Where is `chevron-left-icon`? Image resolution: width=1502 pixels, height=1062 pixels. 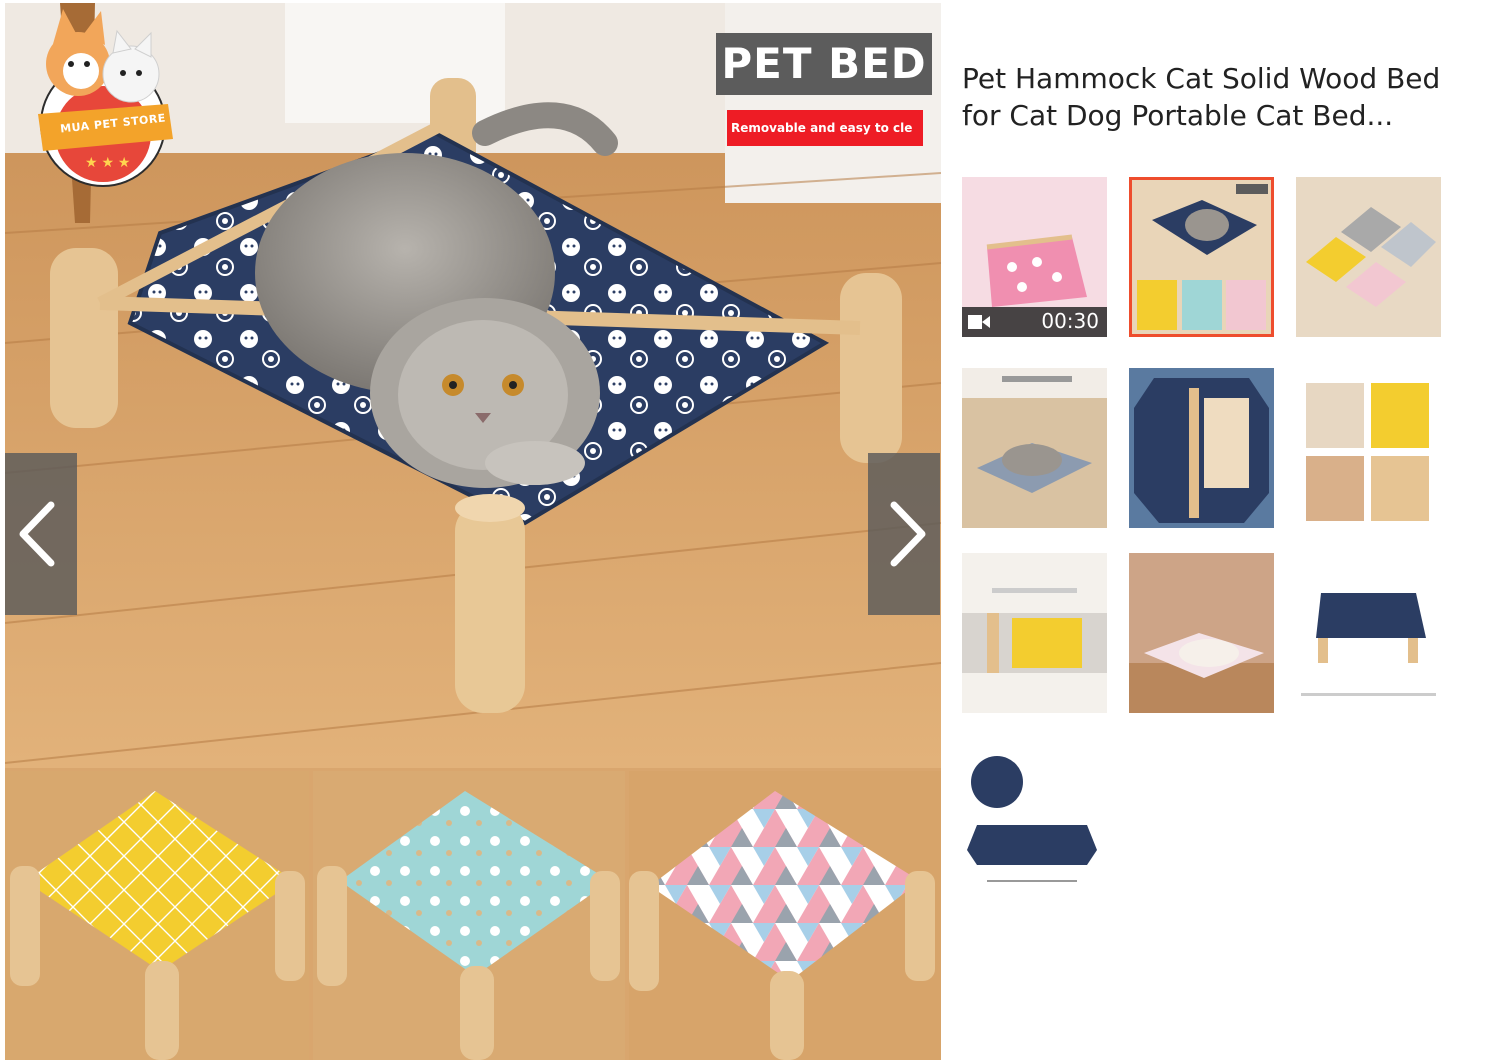
chevron-left-icon is located at coordinates (37, 534).